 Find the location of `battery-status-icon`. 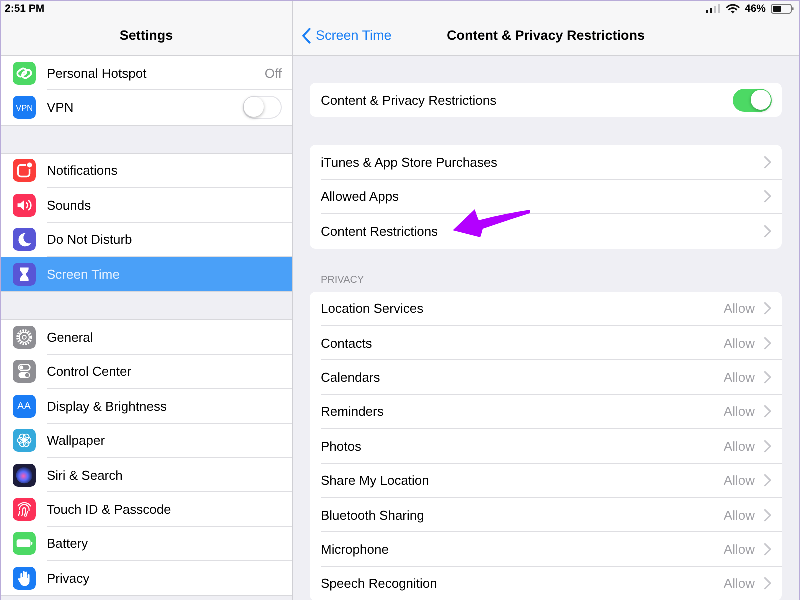

battery-status-icon is located at coordinates (782, 9).